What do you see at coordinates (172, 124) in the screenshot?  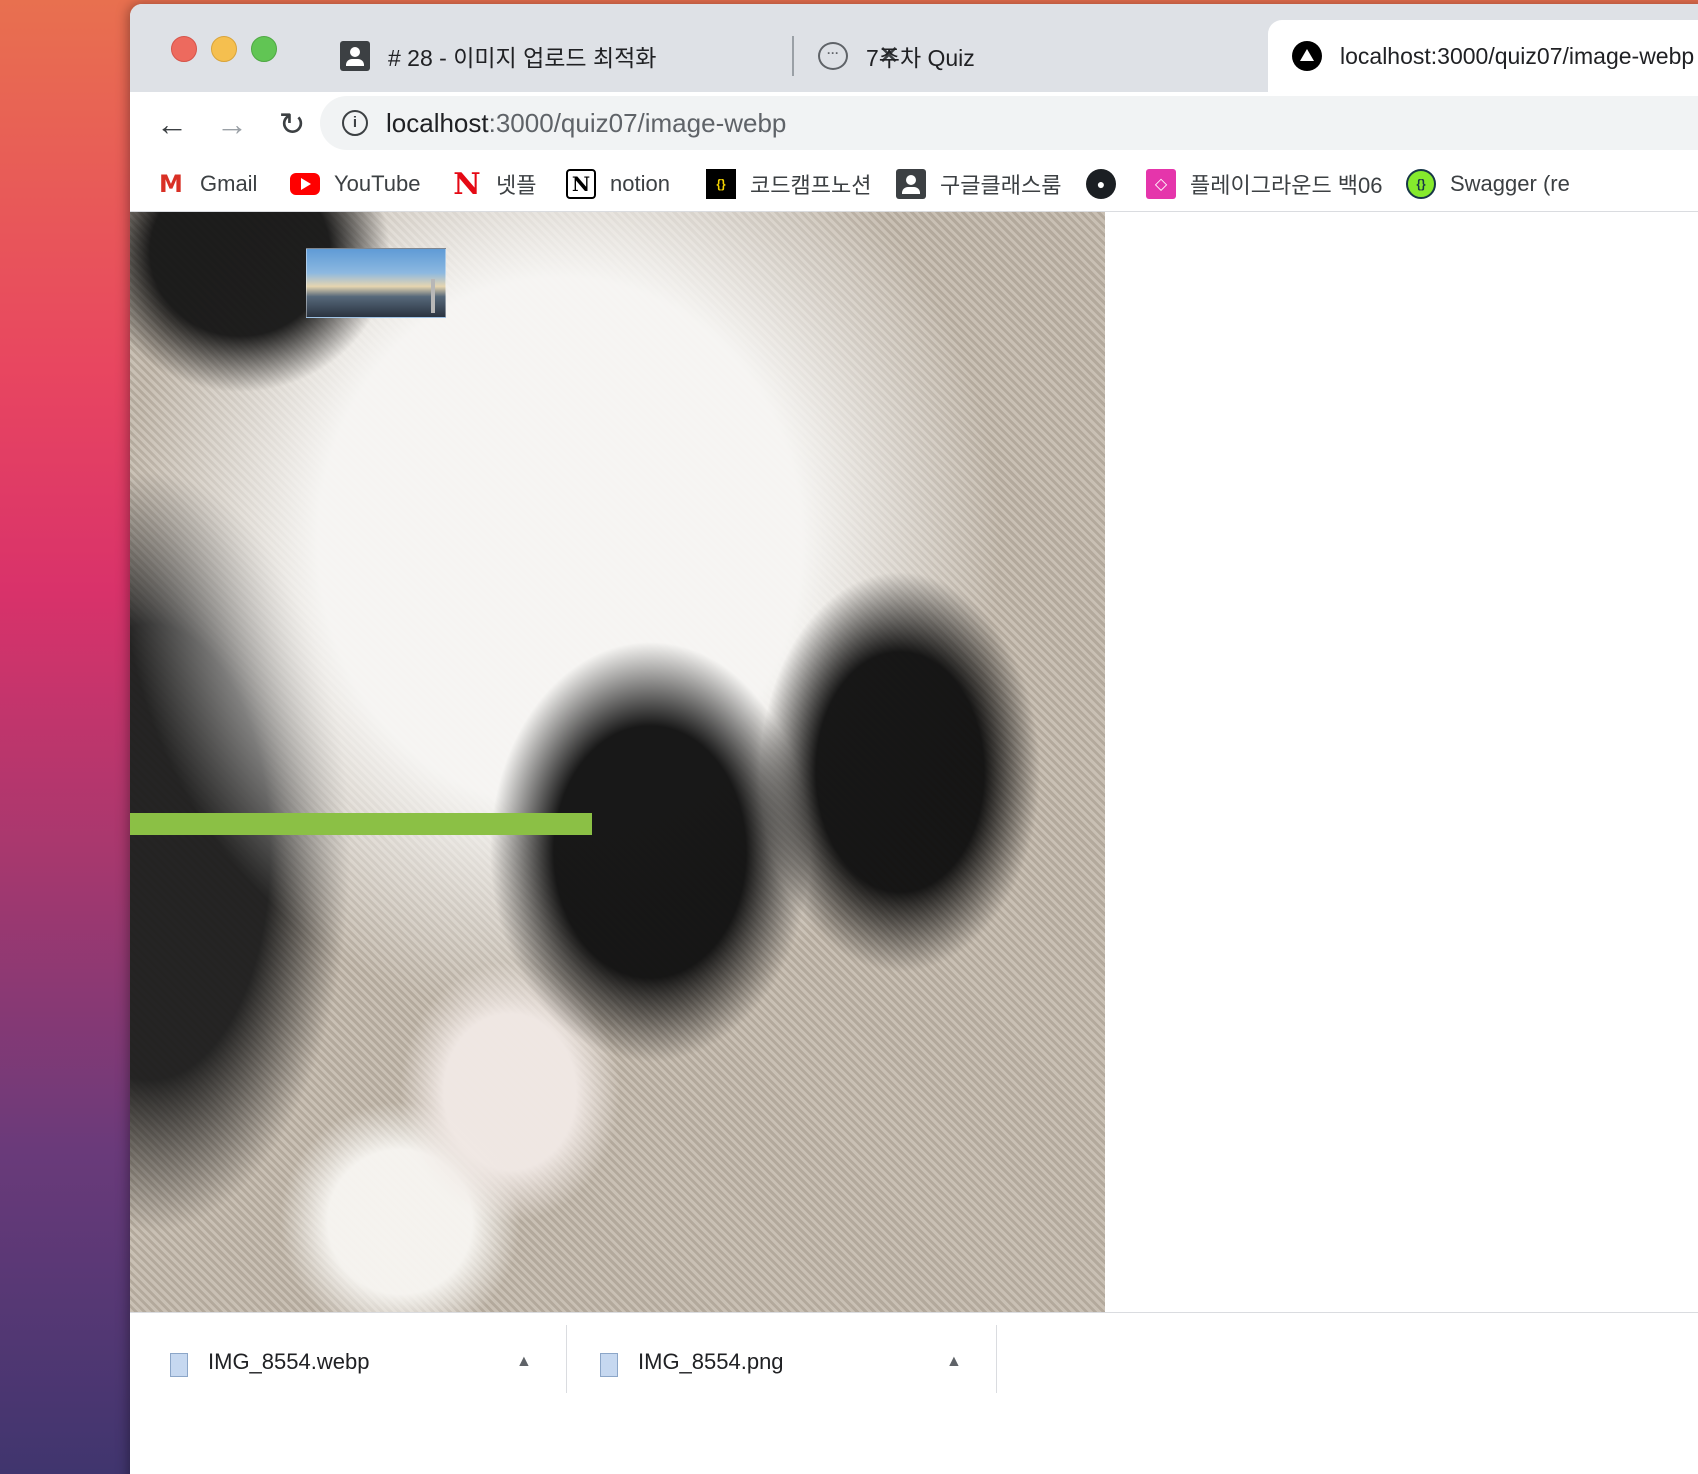 I see `back-arrow-icon: ←` at bounding box center [172, 124].